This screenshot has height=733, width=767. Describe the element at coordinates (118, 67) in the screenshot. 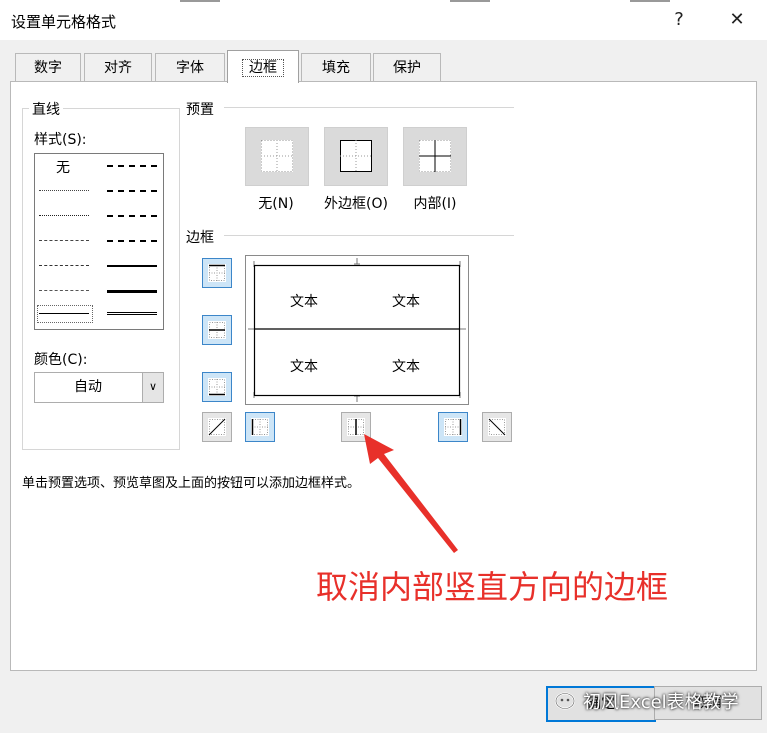

I see `tab-alignment: 对齐` at that location.